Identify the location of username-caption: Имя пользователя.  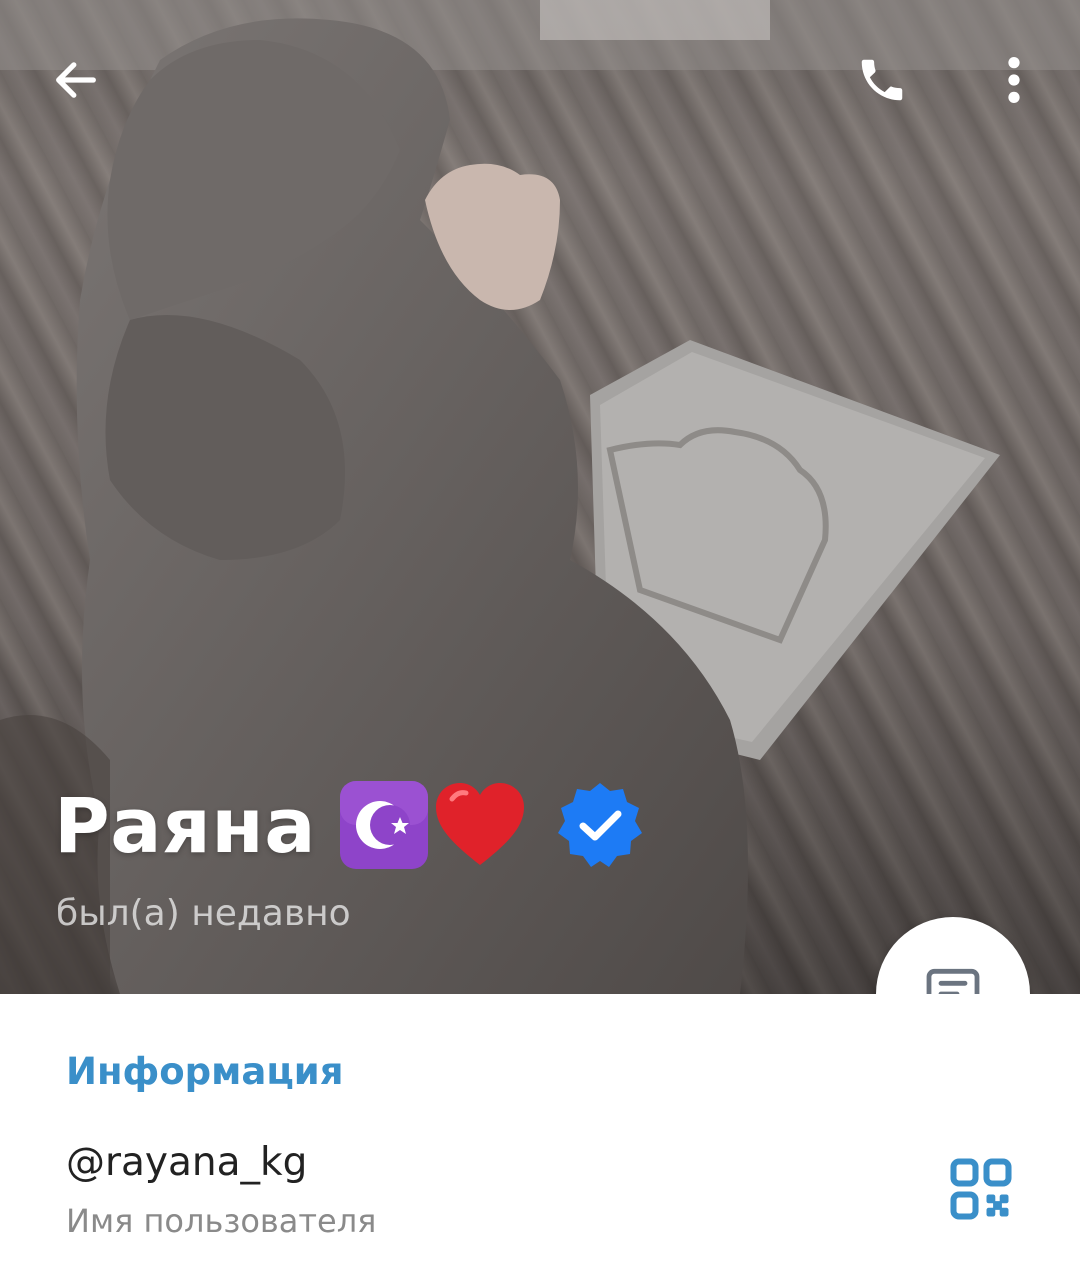
(221, 1221).